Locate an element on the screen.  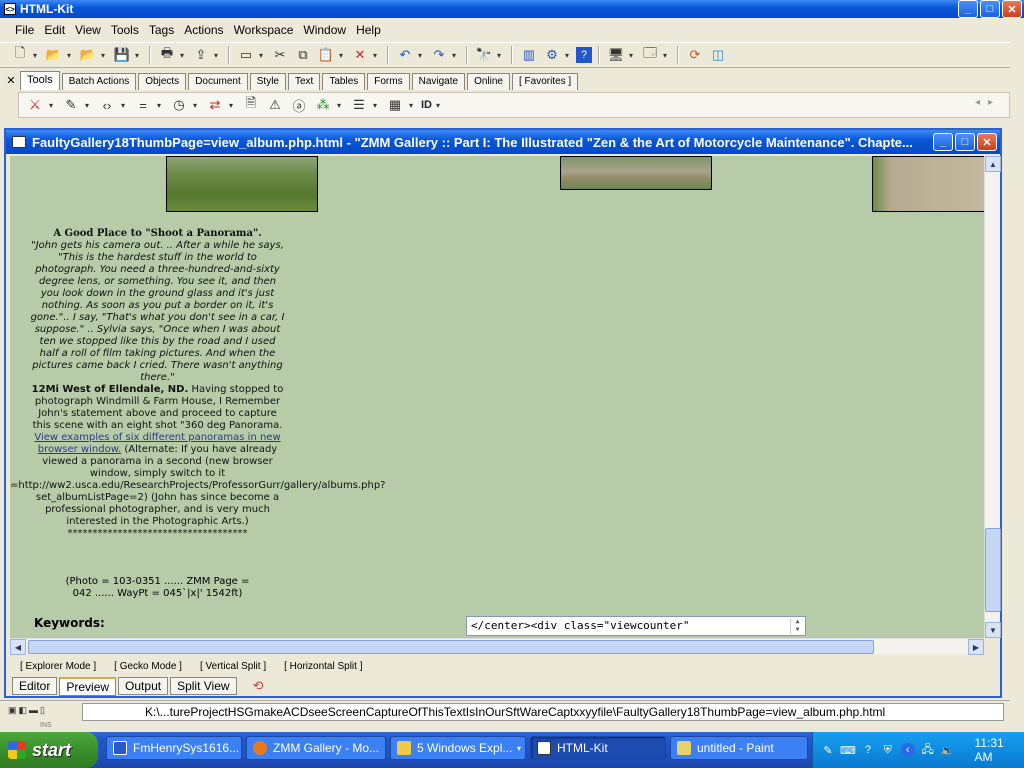
tab-split-view: Split View is located at coordinates (203, 686).